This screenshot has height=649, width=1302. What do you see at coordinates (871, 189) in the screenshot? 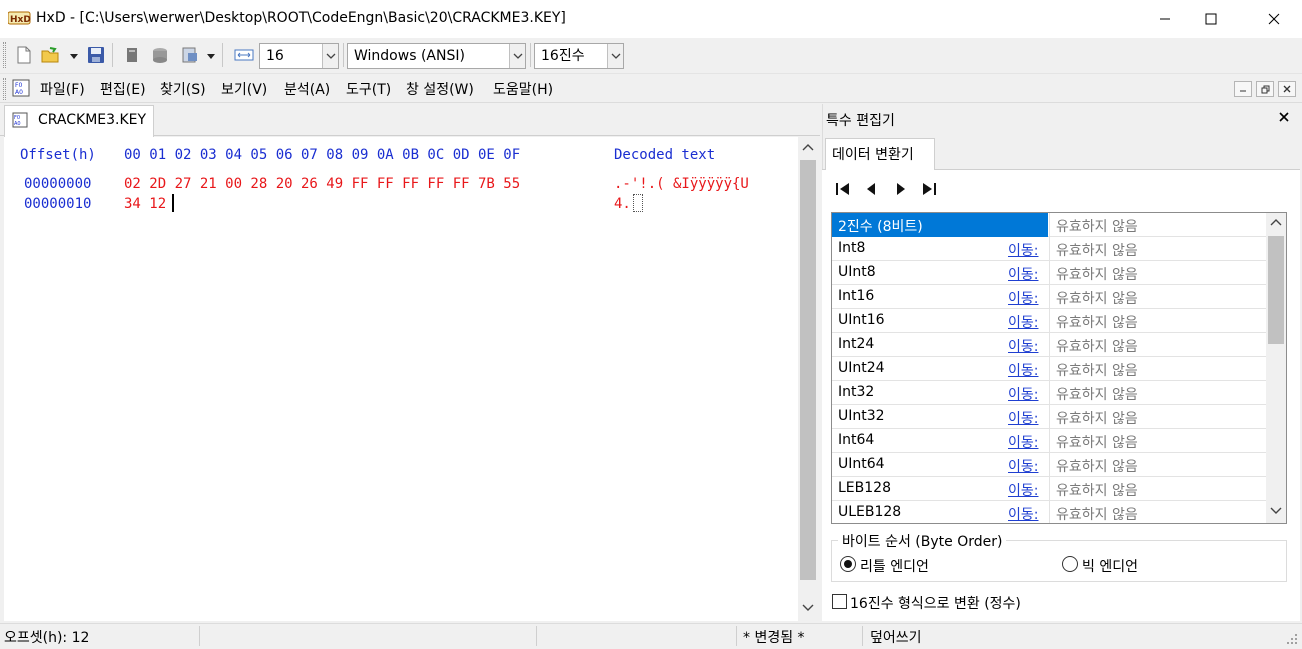
I see `previous-icon` at bounding box center [871, 189].